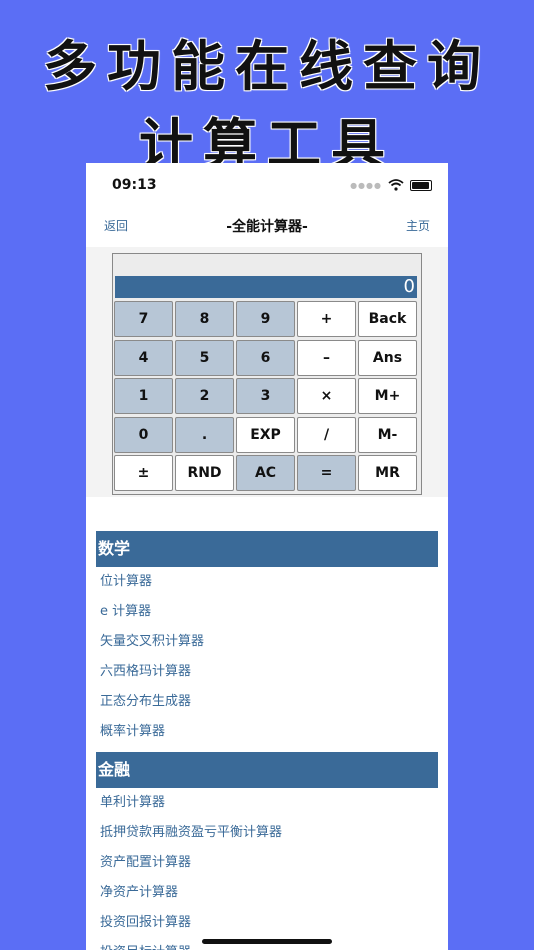 The image size is (534, 950). I want to click on calc-key: ×, so click(326, 396).